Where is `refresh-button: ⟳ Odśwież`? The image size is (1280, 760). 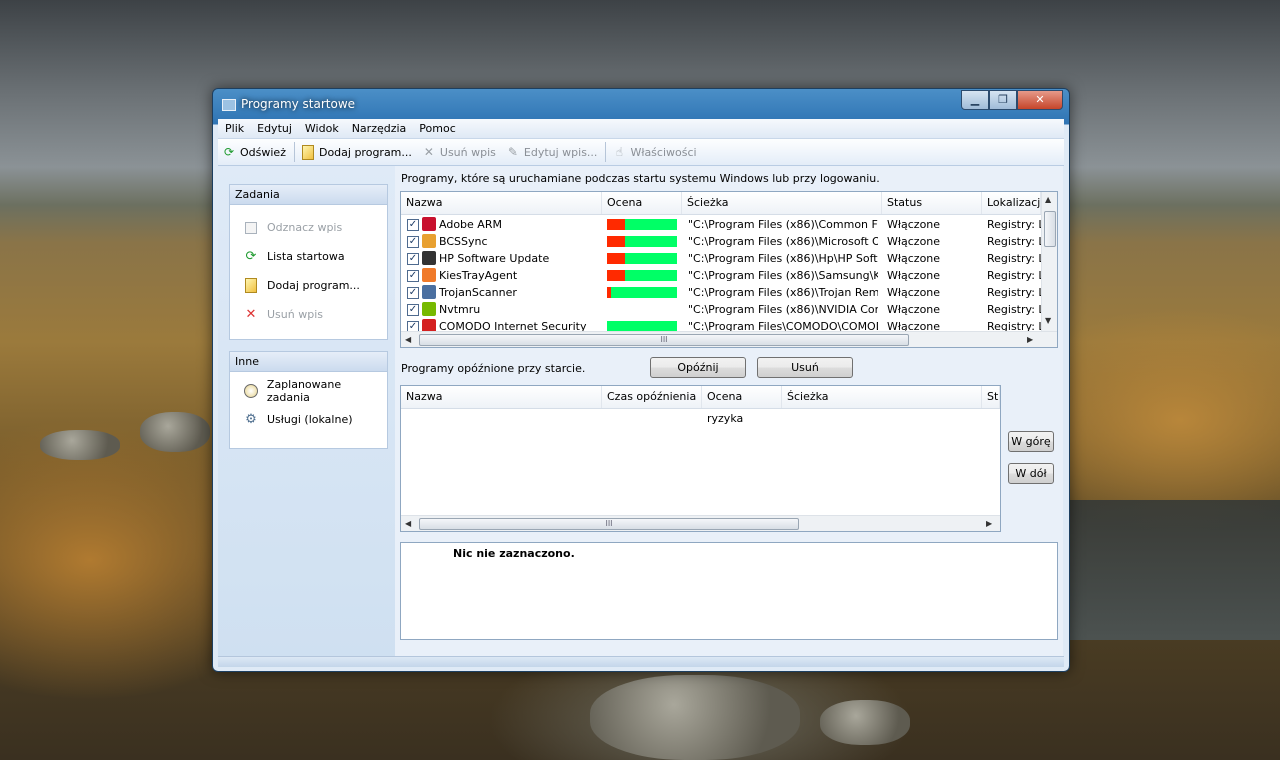 refresh-button: ⟳ Odśwież is located at coordinates (255, 152).